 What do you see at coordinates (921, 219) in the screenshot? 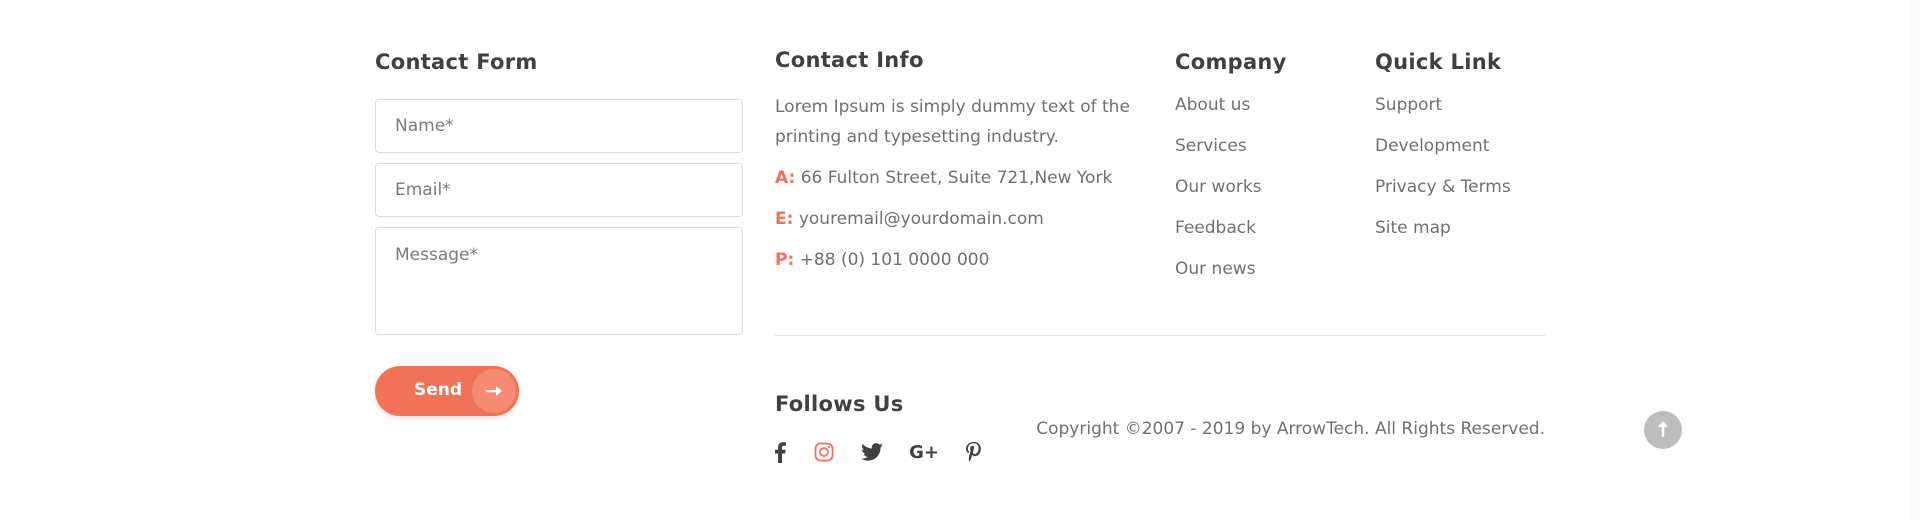
I see `email-text: youremail@yourdomain.com` at bounding box center [921, 219].